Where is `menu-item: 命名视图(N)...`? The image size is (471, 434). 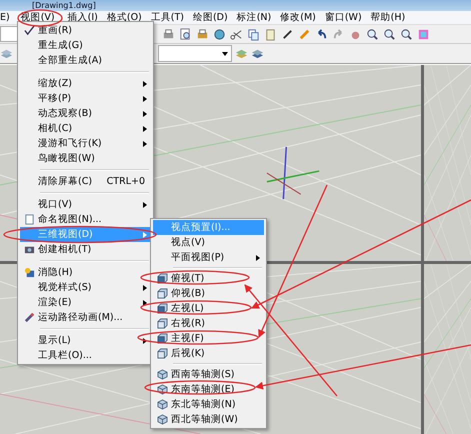
menu-item: 命名视图(N)... is located at coordinates (85, 219).